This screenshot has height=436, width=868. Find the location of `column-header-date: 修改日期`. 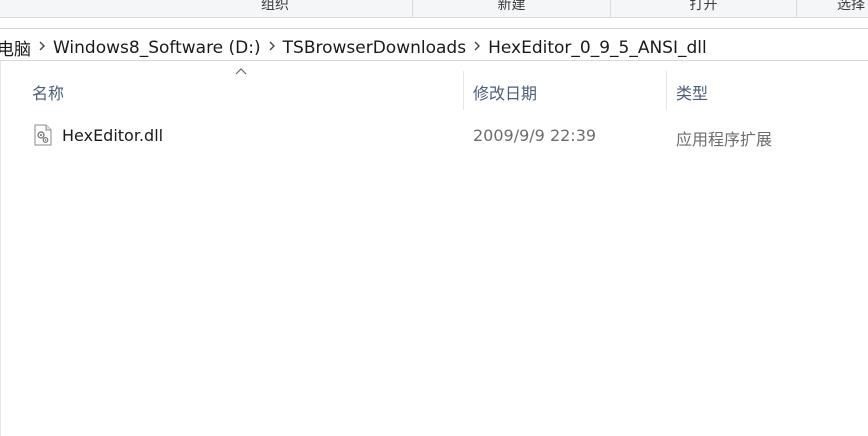

column-header-date: 修改日期 is located at coordinates (505, 92).